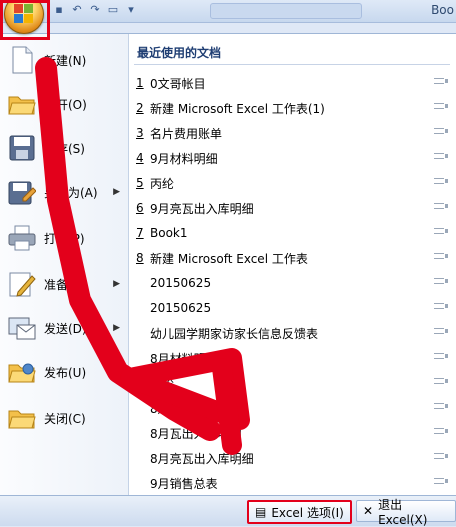 This screenshot has width=456, height=527. I want to click on recent-document-item: 7 Book1, so click(295, 233).